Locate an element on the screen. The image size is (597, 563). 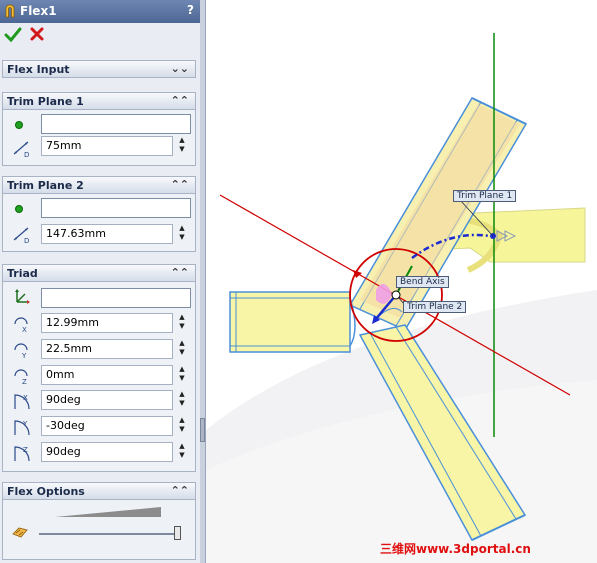
triad-y-spinner: ▲ ▼ is located at coordinates (182, 349).